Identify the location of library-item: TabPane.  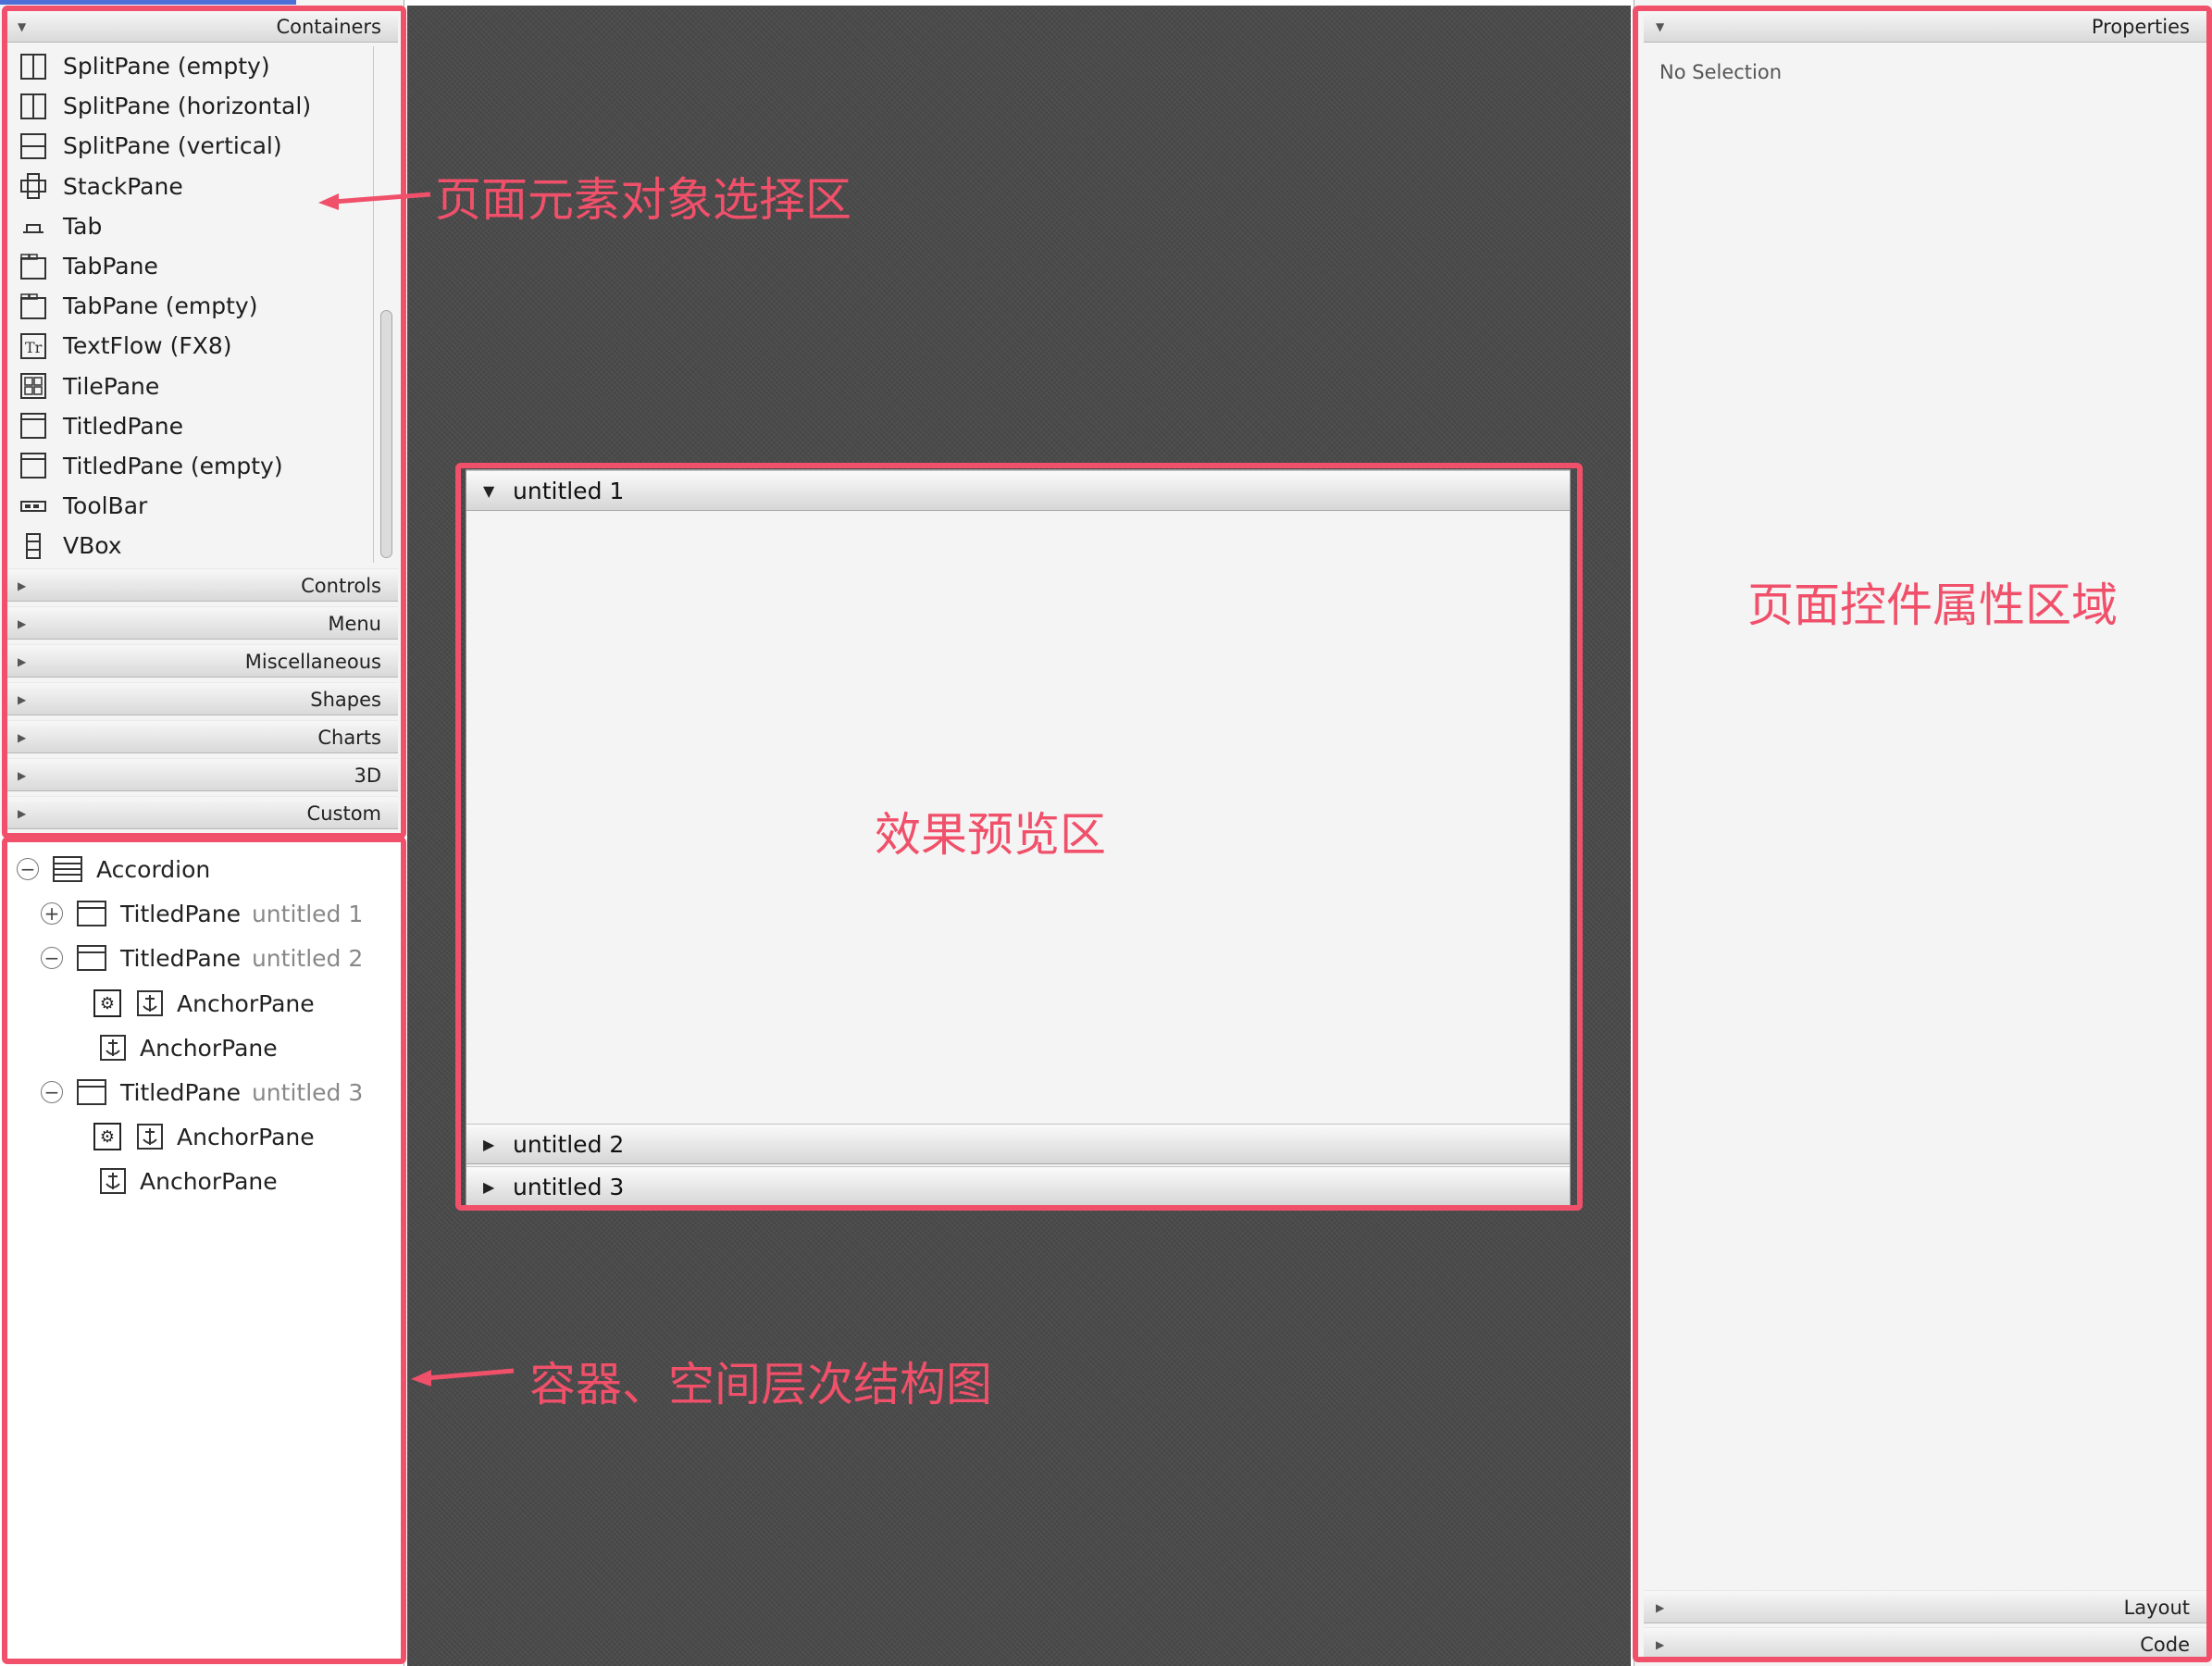
(188, 266).